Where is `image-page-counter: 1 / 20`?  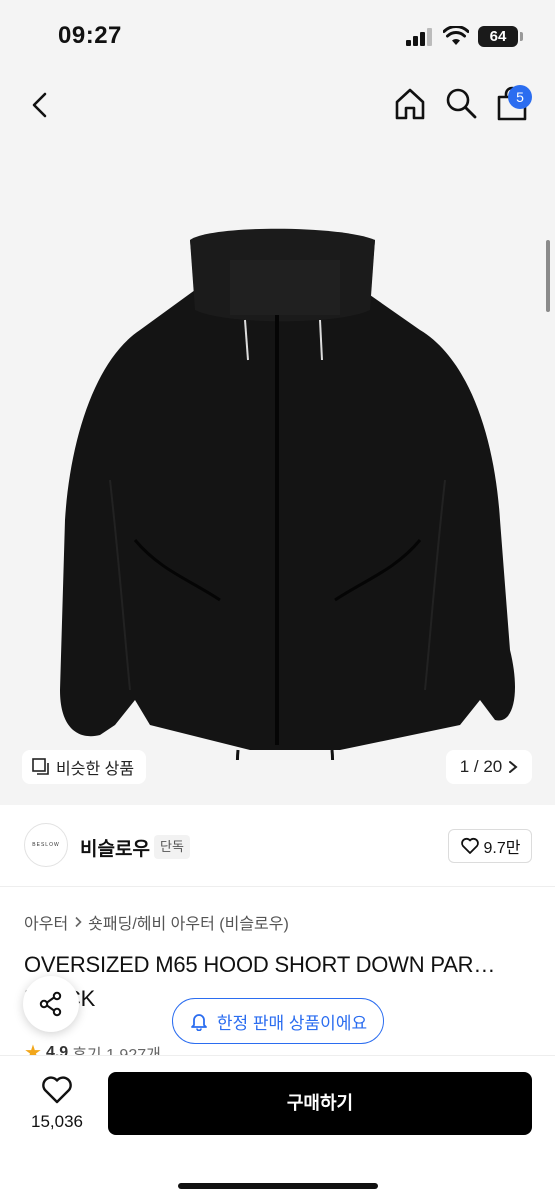
image-page-counter: 1 / 20 is located at coordinates (489, 767).